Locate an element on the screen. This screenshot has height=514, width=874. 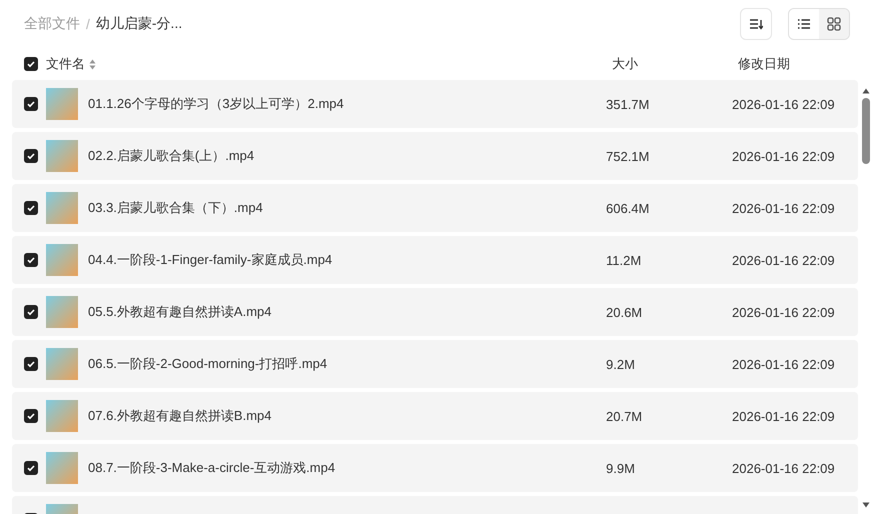
name-column-header: 文件名 is located at coordinates (65, 64).